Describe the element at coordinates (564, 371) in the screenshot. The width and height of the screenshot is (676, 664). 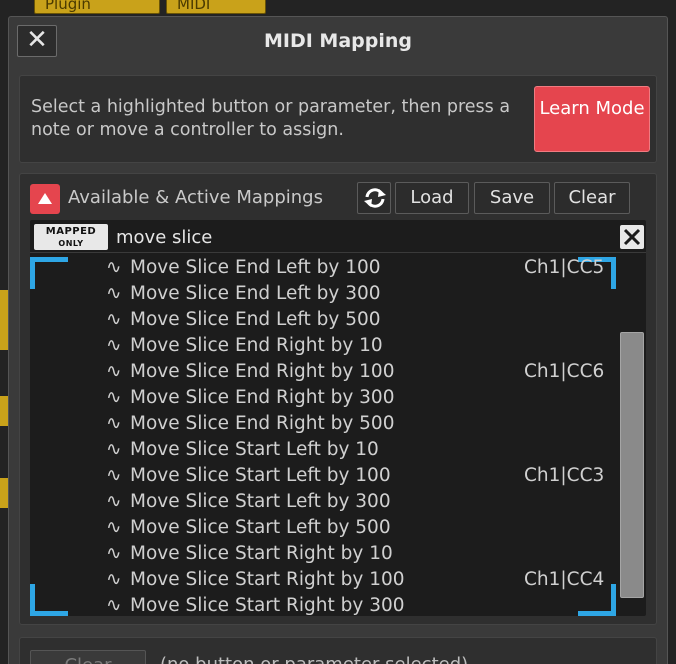
I see `mapping-assignment: Ch1|CC6` at that location.